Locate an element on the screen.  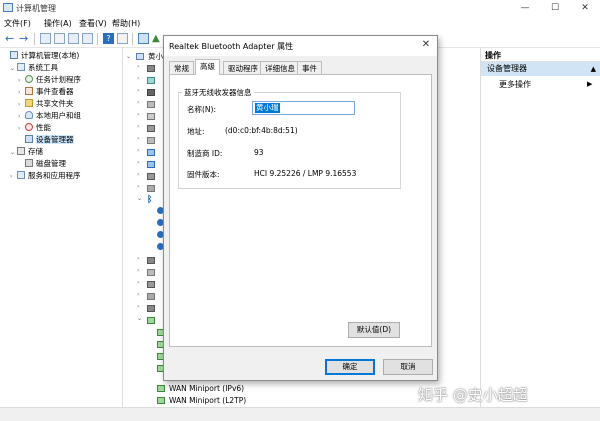
actions-device-manager: 设备管理器 ▲ is located at coordinates (540, 69).